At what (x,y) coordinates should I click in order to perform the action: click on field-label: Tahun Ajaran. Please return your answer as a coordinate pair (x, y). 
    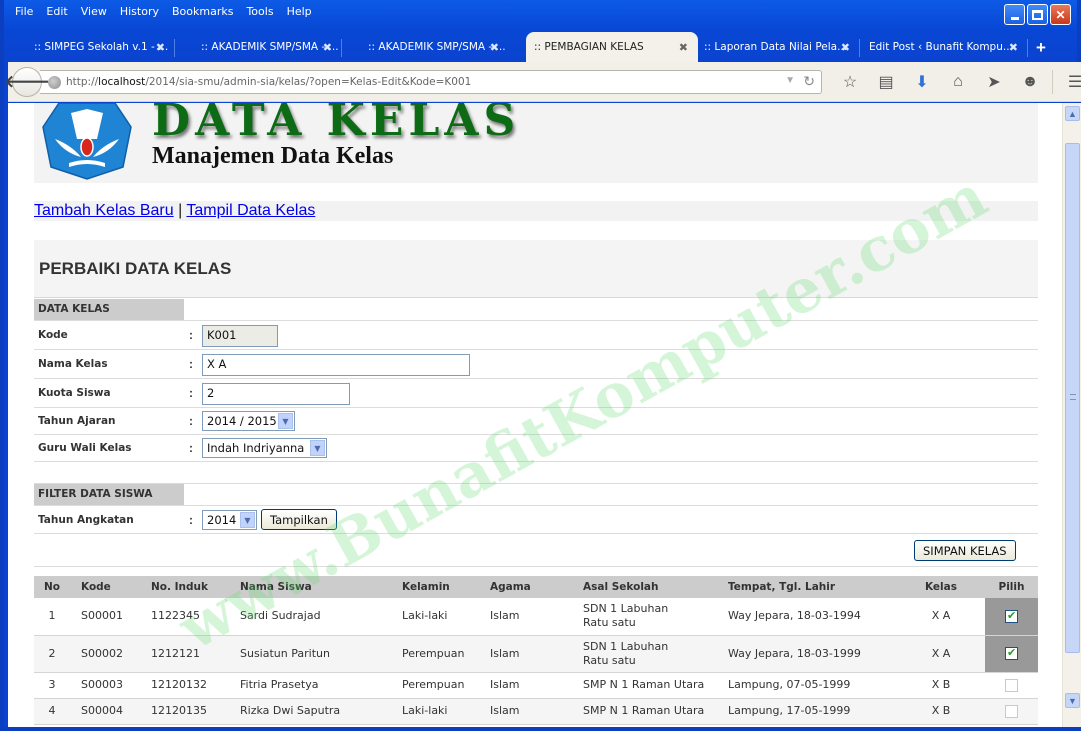
    Looking at the image, I should click on (77, 421).